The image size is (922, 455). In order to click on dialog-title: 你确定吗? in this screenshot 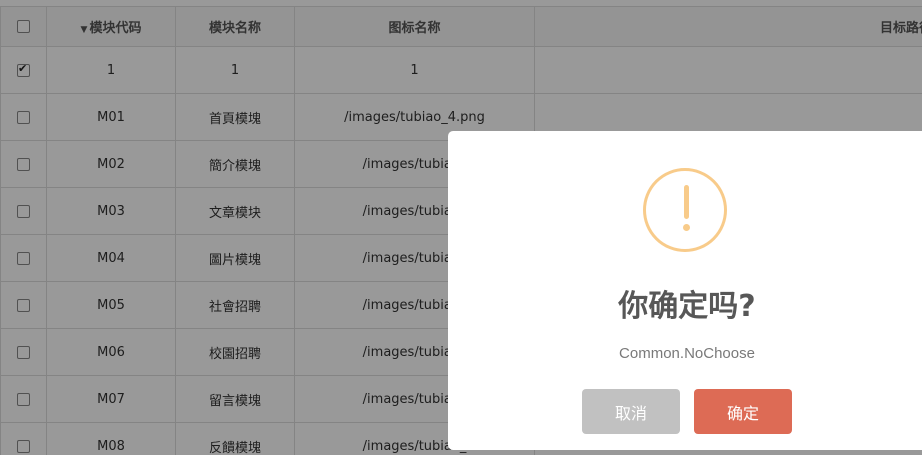, I will do `click(687, 306)`.